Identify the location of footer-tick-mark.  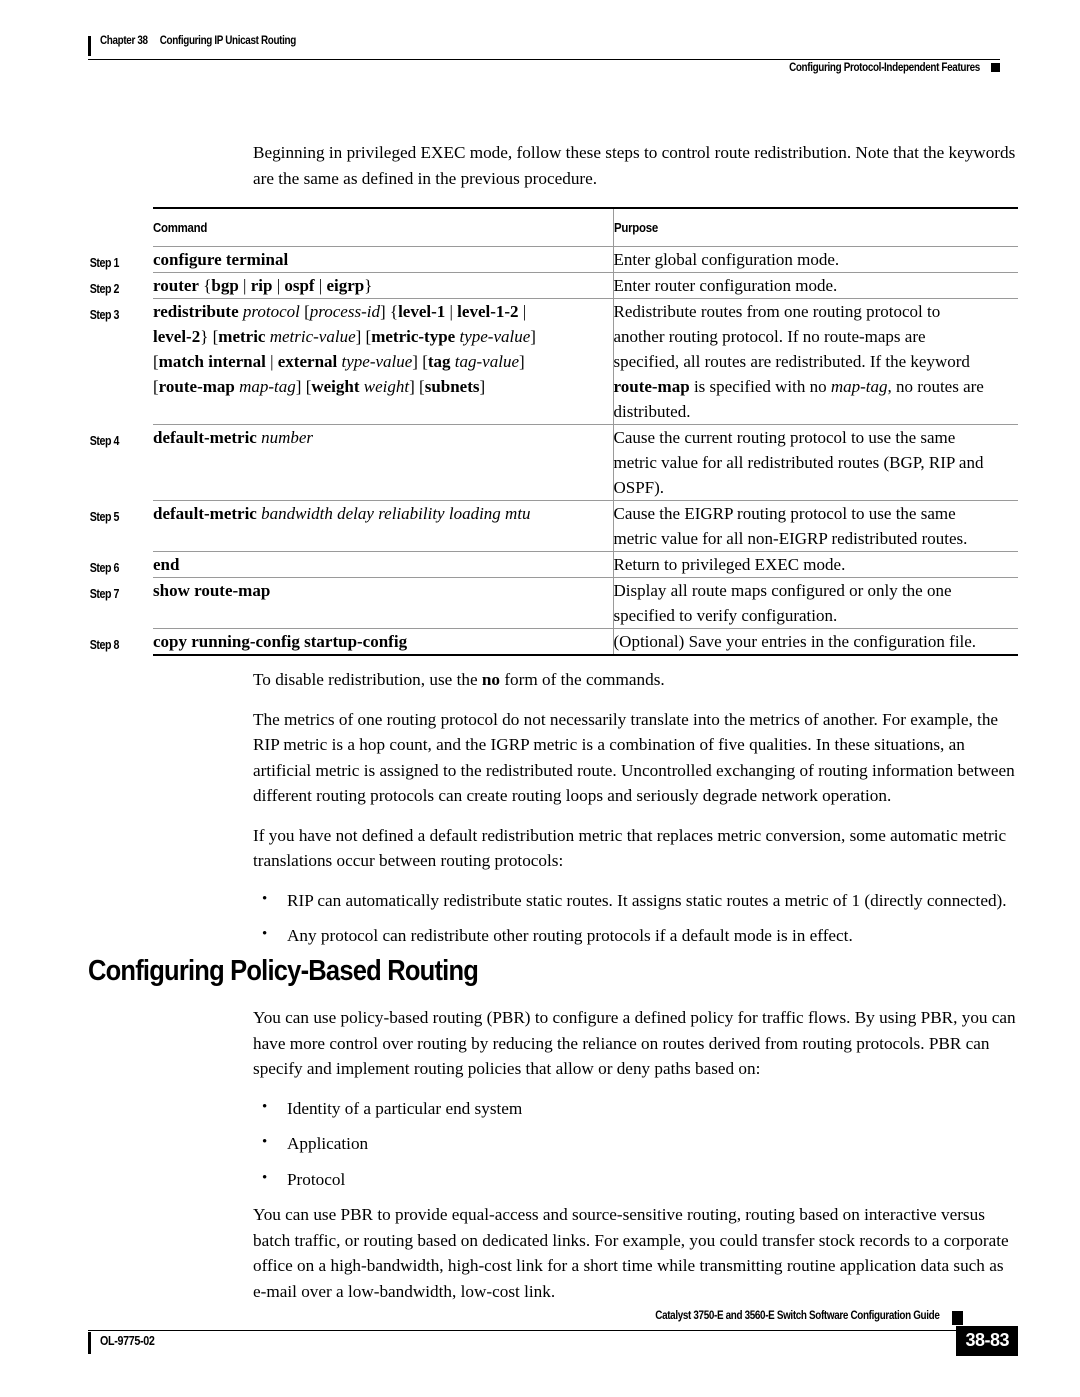
(89, 1343).